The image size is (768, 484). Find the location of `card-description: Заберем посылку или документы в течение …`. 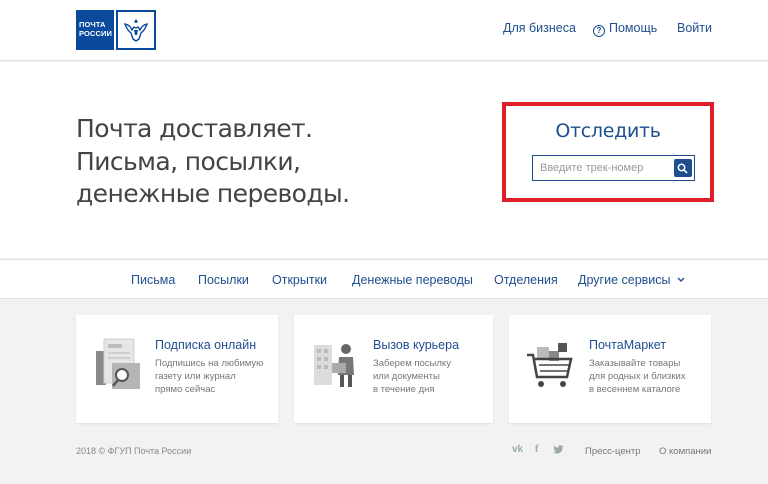

card-description: Заберем посылку или документы в течение … is located at coordinates (412, 376).